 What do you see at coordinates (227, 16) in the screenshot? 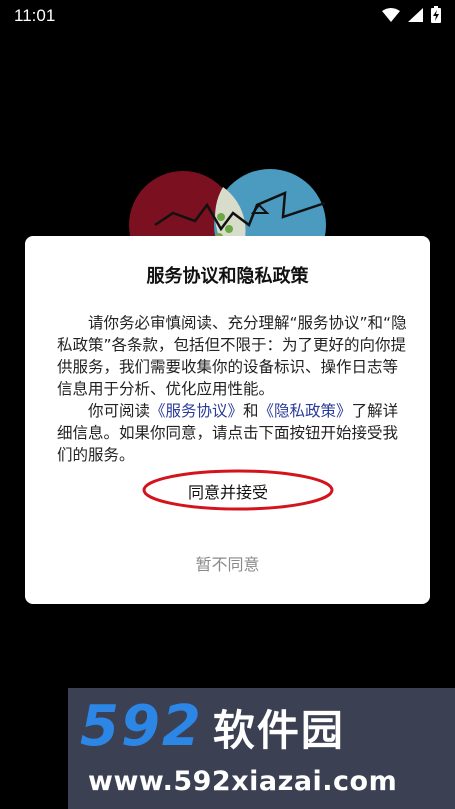
I see `status-bar: 11:01` at bounding box center [227, 16].